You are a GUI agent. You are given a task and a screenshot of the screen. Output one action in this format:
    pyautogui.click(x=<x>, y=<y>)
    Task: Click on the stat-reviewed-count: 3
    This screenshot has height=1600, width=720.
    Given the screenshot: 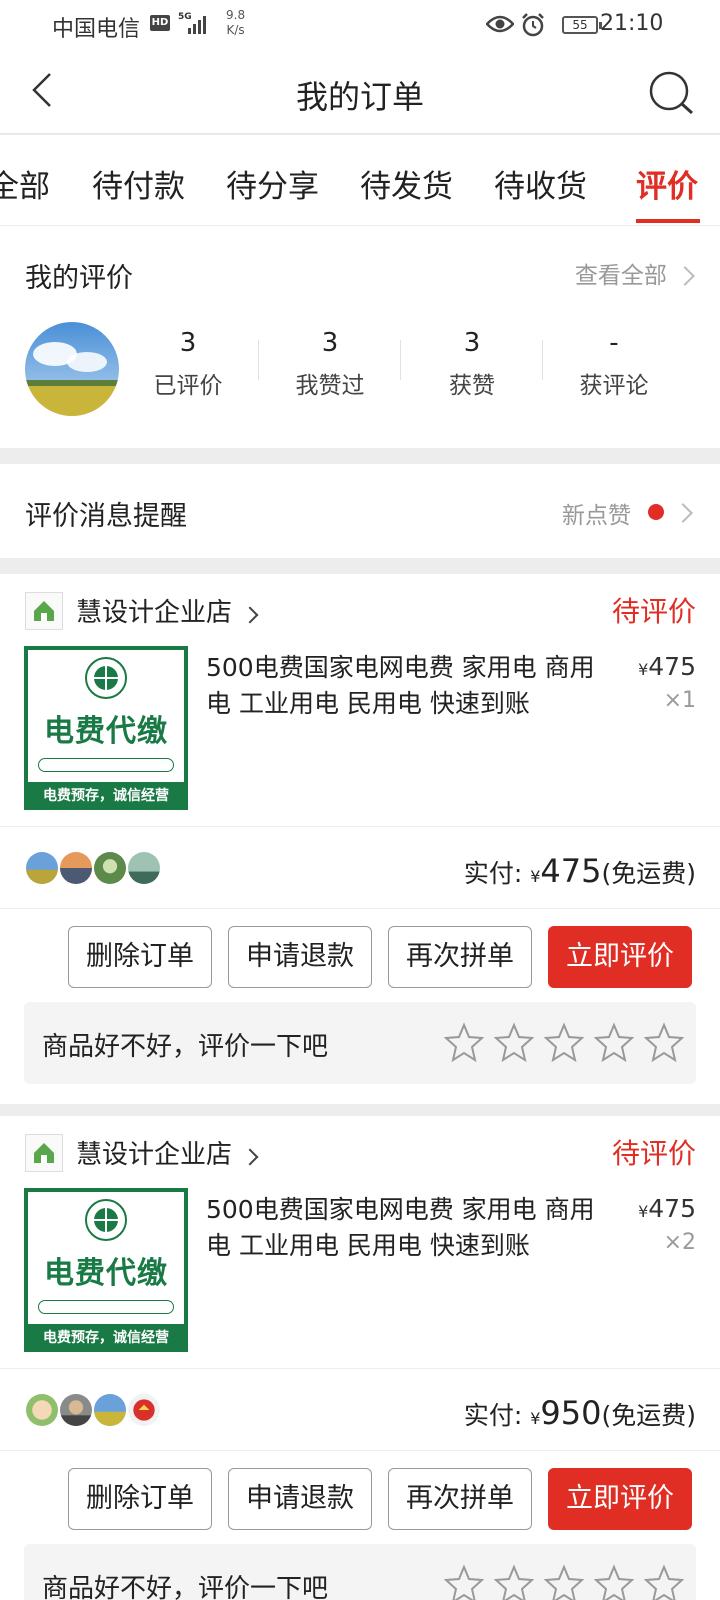 What is the action you would take?
    pyautogui.click(x=188, y=343)
    